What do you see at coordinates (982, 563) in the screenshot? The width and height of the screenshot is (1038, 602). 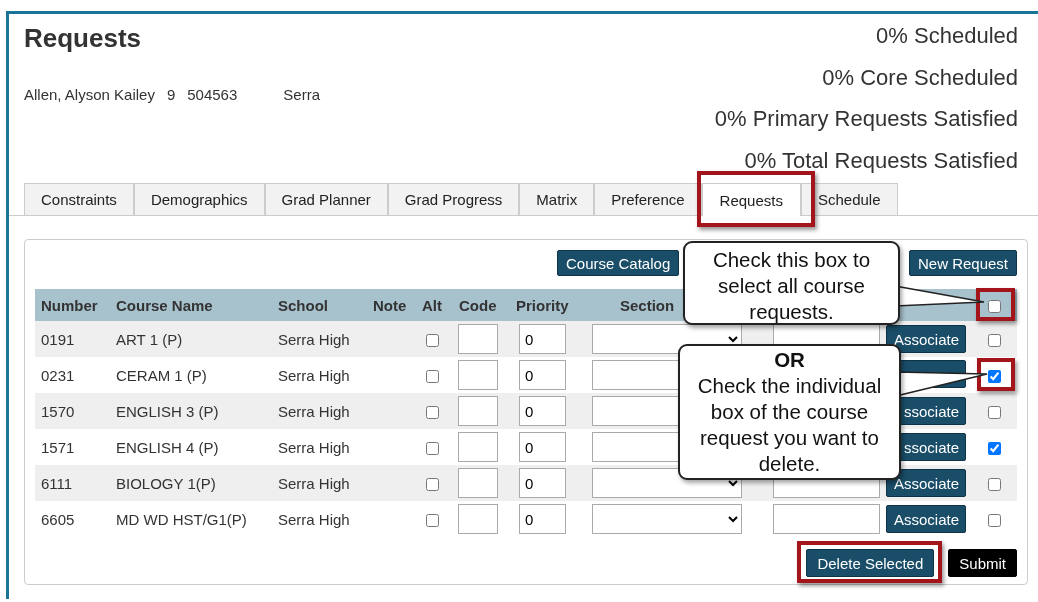 I see `submit-button: Submit` at bounding box center [982, 563].